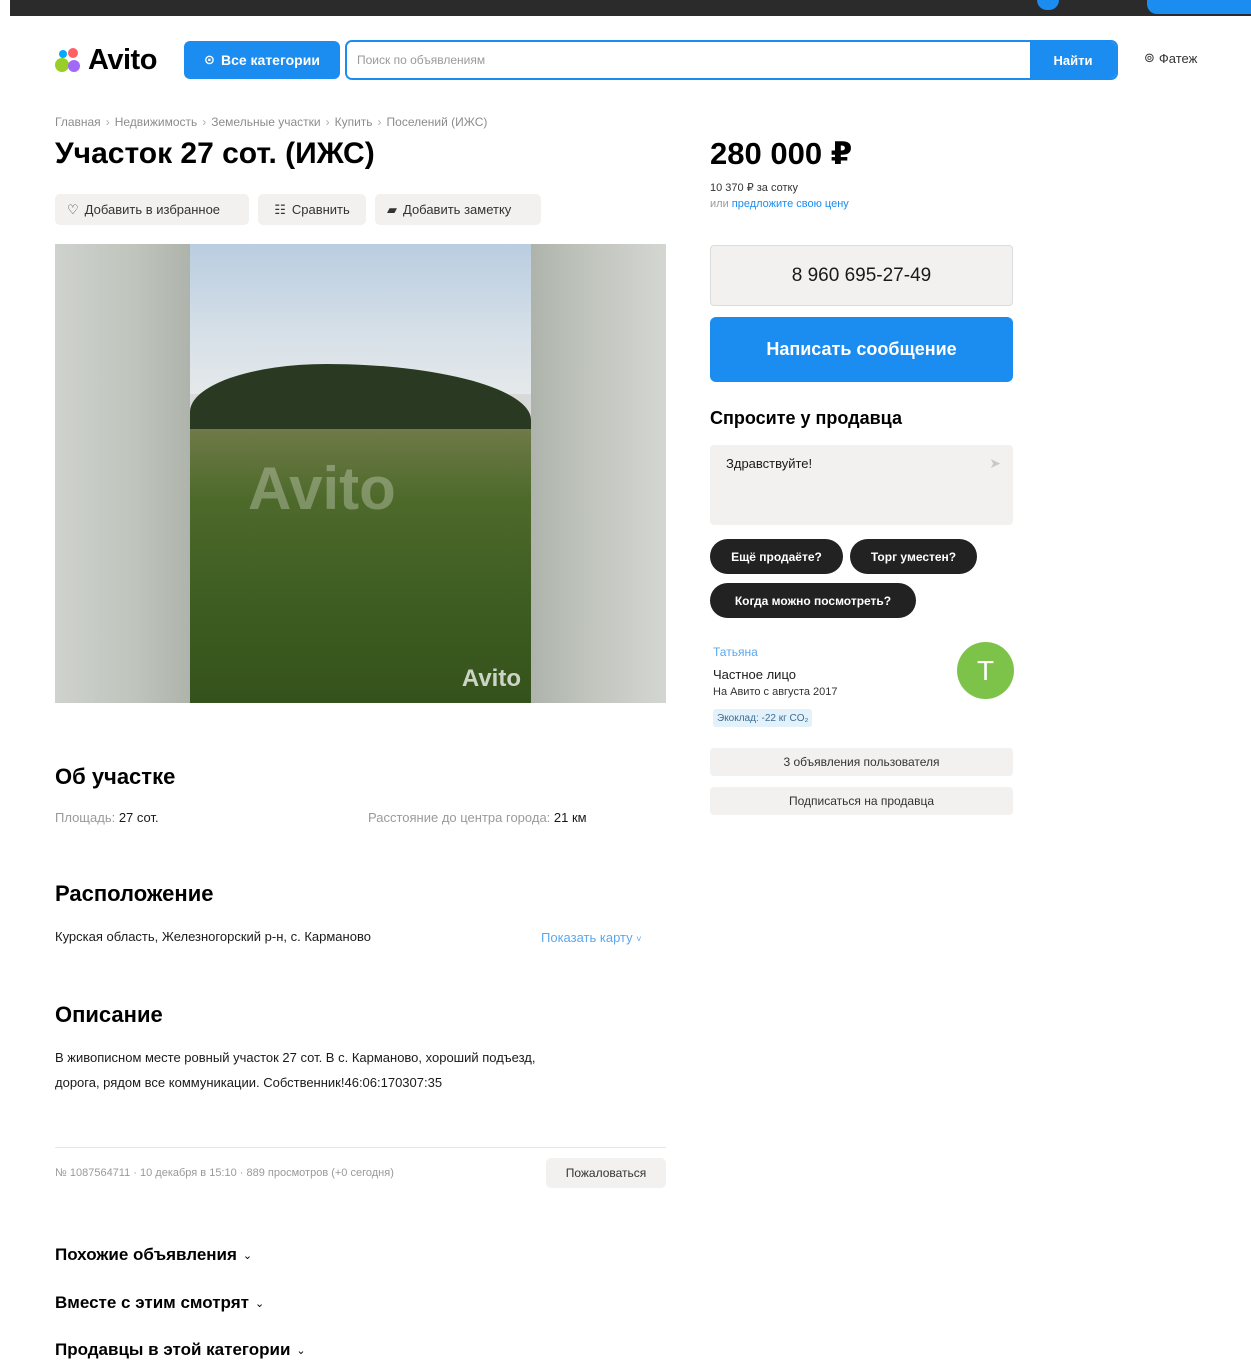 This screenshot has height=1362, width=1251. I want to click on area-value: 27 сот., so click(138, 817).